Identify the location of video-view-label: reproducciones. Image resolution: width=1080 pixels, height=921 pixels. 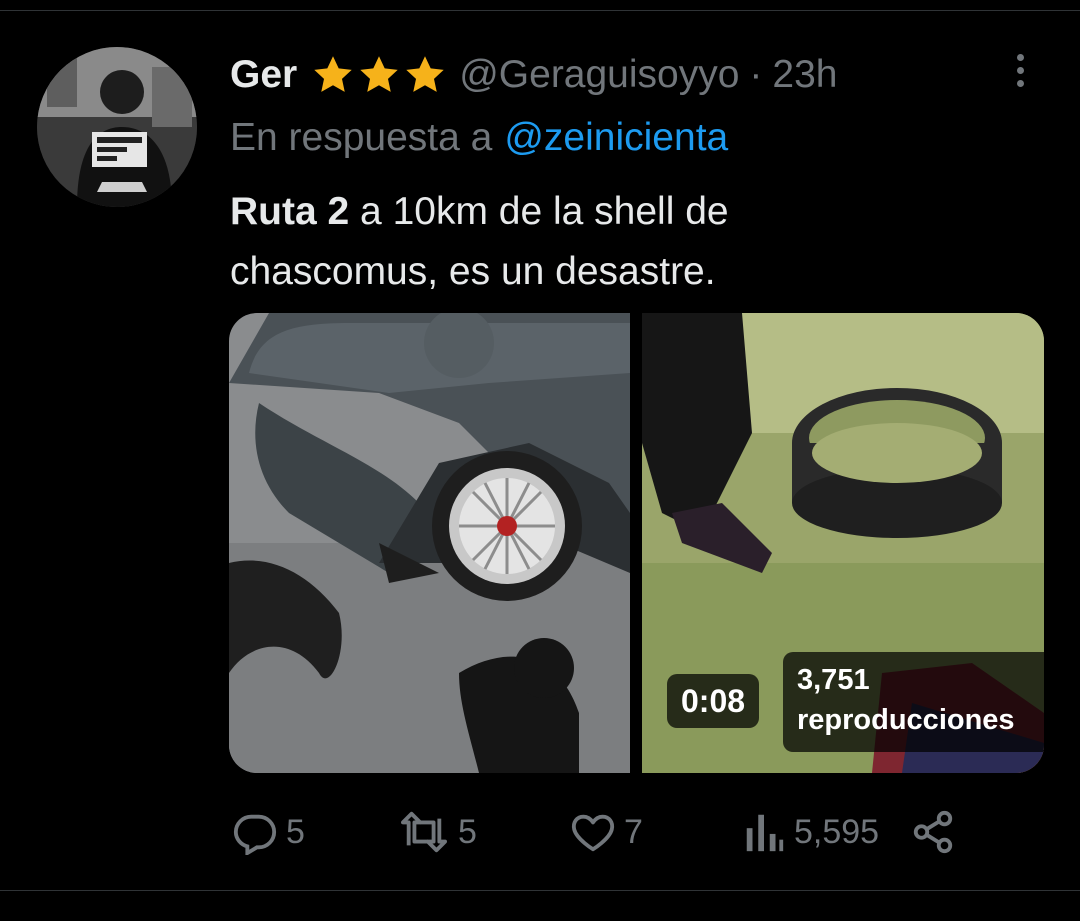
(906, 720).